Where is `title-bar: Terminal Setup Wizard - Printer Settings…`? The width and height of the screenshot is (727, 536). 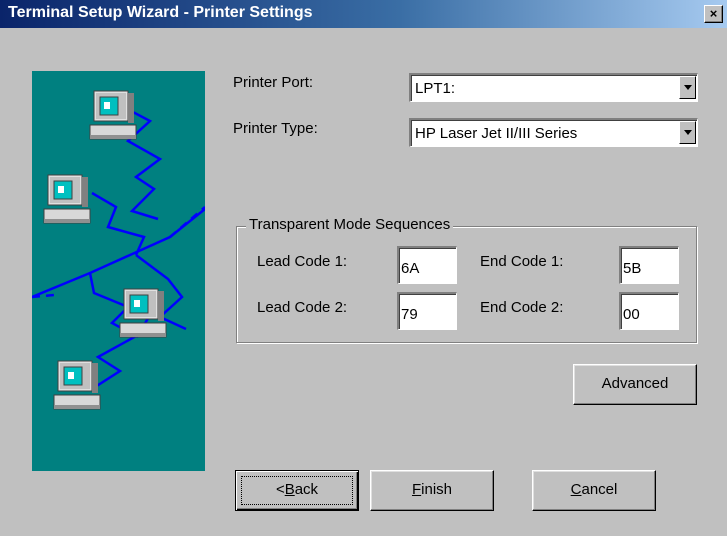
title-bar: Terminal Setup Wizard - Printer Settings… is located at coordinates (363, 14).